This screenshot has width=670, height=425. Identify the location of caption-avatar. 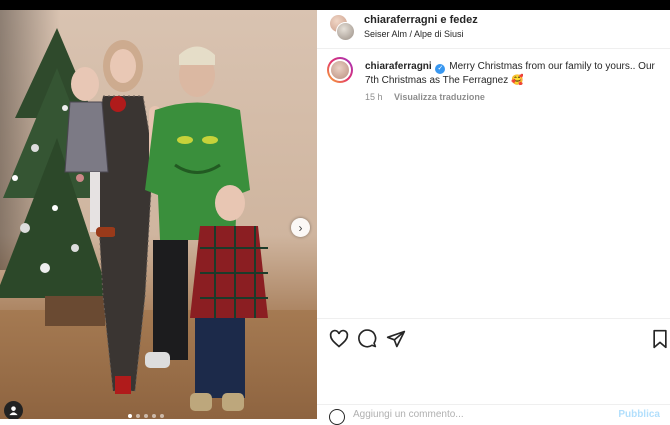
(340, 70).